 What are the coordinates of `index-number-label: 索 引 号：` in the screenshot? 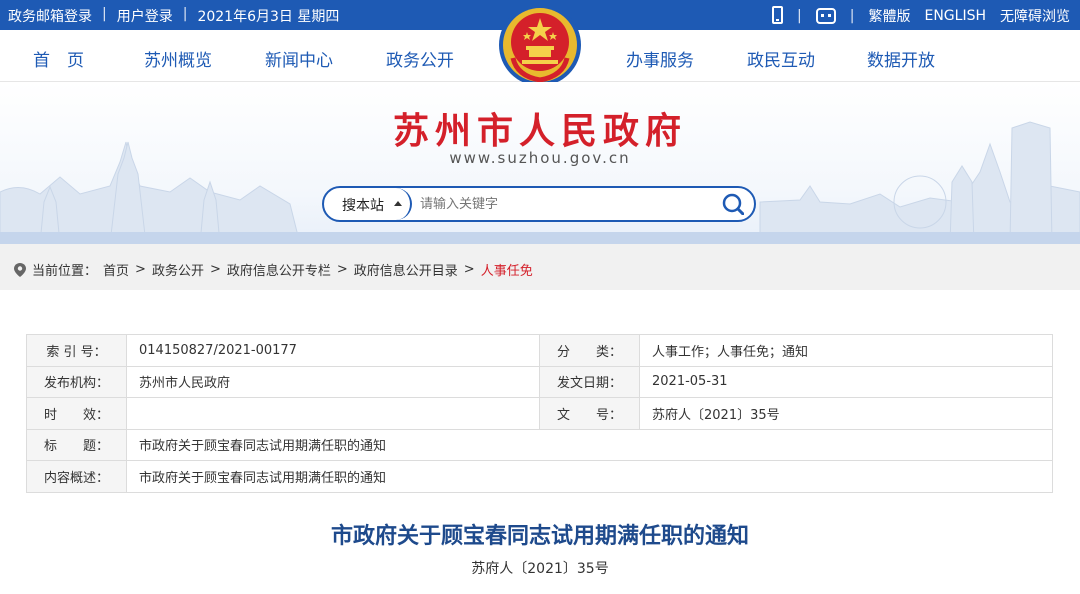 It's located at (76, 350).